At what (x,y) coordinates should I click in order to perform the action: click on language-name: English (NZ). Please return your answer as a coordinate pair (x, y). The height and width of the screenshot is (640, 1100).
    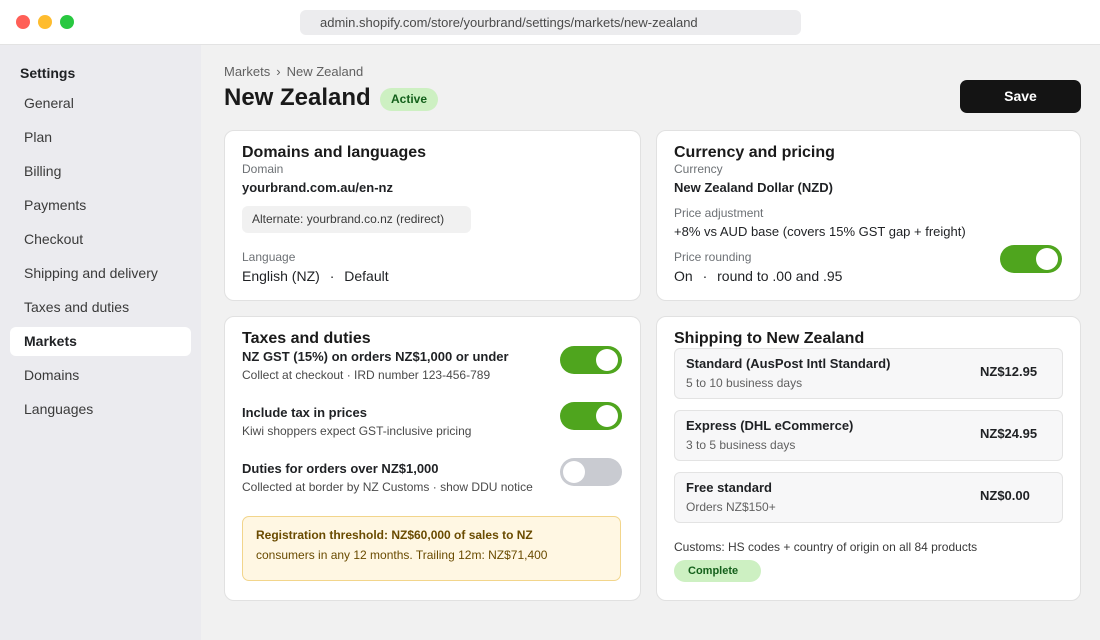
    Looking at the image, I should click on (281, 276).